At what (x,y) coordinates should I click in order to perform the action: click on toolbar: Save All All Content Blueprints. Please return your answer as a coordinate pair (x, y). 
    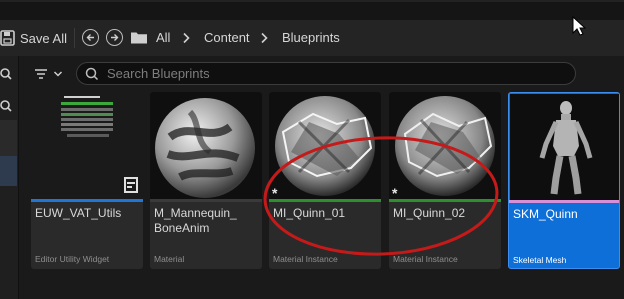
    Looking at the image, I should click on (312, 38).